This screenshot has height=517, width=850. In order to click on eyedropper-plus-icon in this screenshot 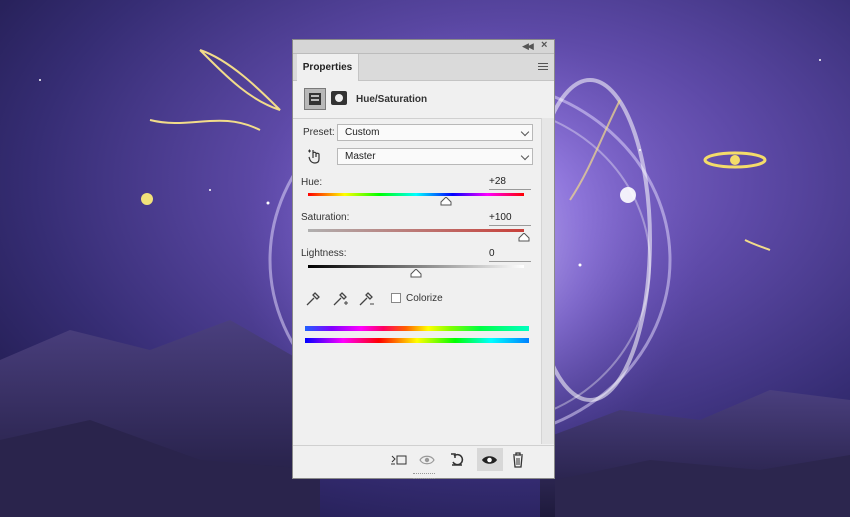, I will do `click(340, 299)`.